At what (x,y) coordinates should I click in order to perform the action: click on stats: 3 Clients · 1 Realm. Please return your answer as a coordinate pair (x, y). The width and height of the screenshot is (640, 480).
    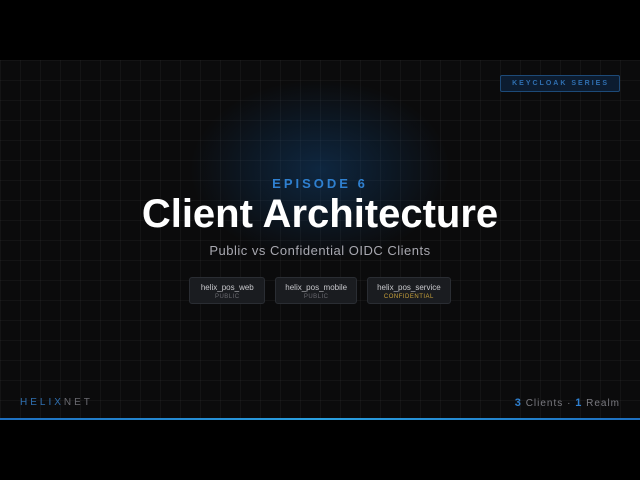
    Looking at the image, I should click on (567, 403).